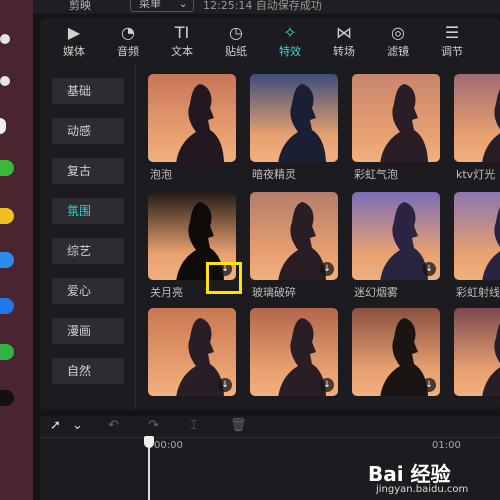  I want to click on tab-label: 转场, so click(344, 51).